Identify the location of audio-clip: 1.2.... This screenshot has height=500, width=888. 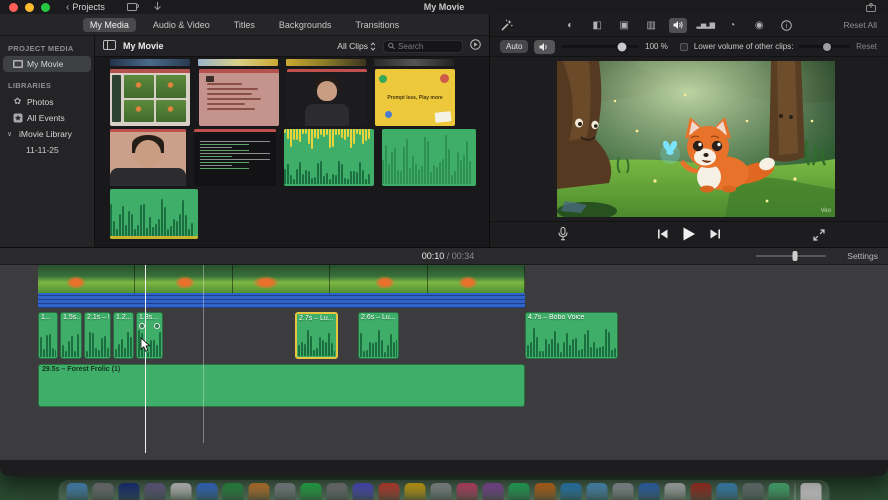
(123, 335).